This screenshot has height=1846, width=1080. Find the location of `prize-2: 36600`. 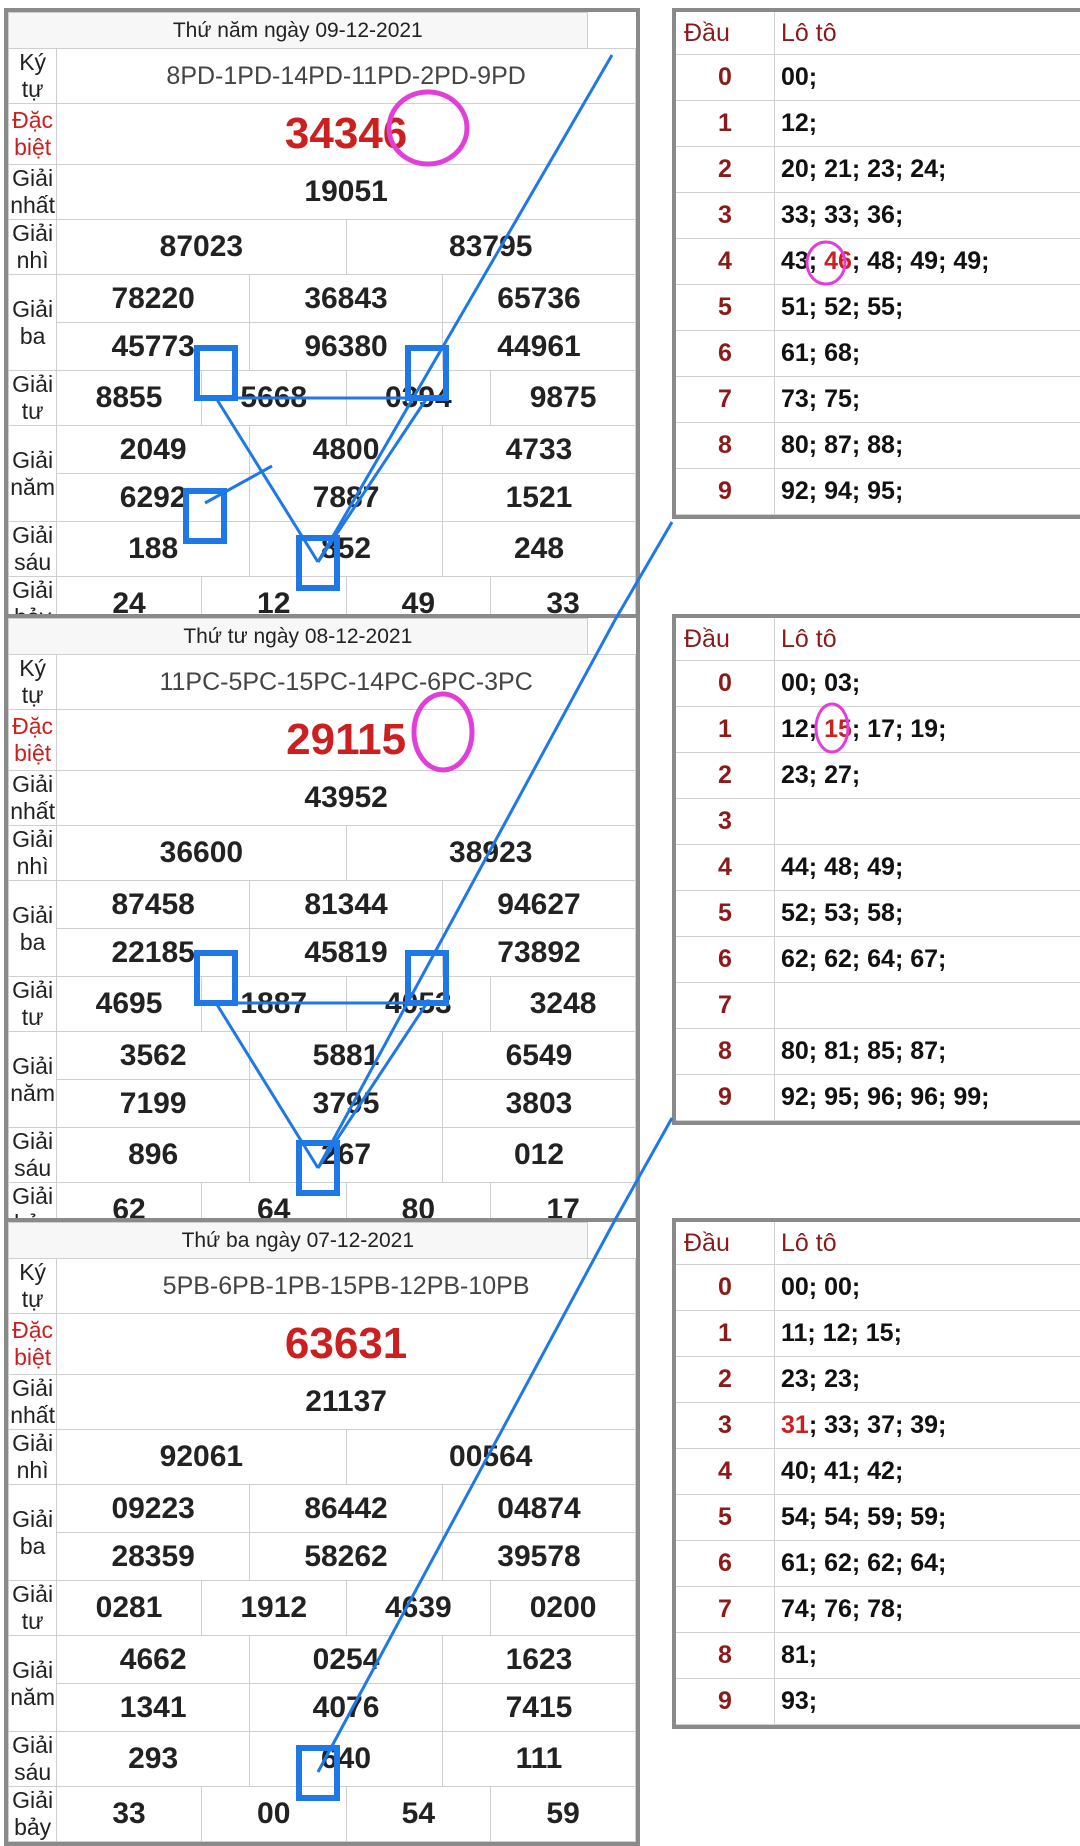

prize-2: 36600 is located at coordinates (201, 853).